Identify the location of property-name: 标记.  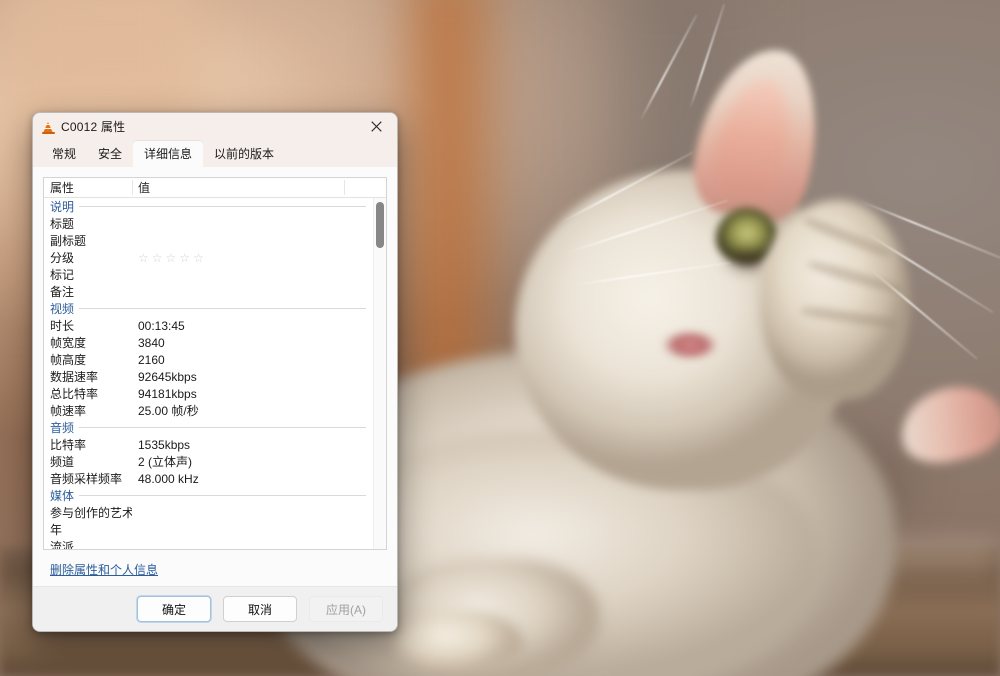
(62, 275).